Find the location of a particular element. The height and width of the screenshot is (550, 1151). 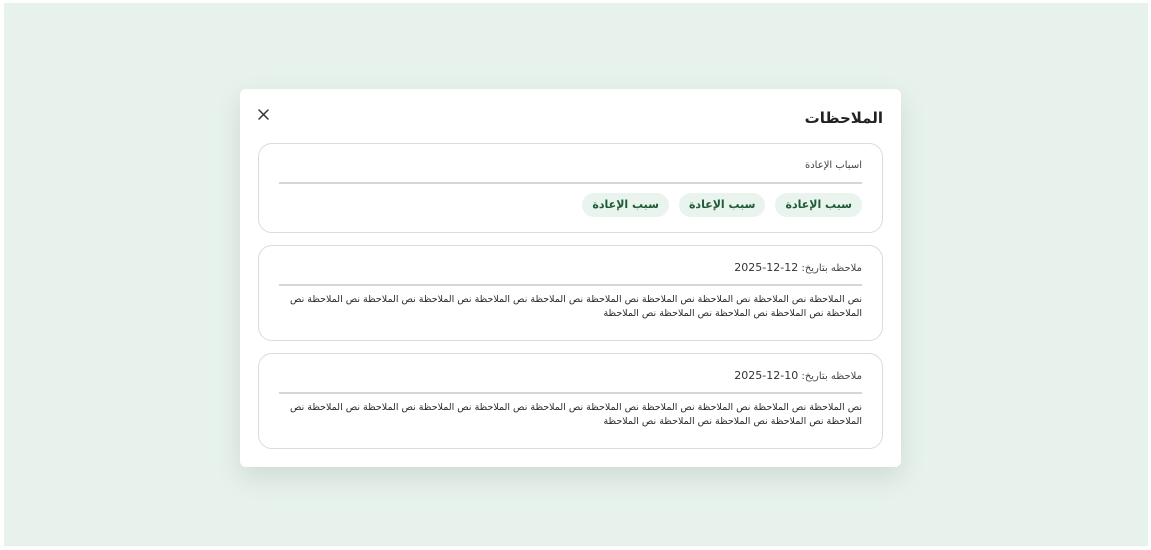

note-date-line: ملاحظه بتاريخ: 10-12-2025 is located at coordinates (798, 376).